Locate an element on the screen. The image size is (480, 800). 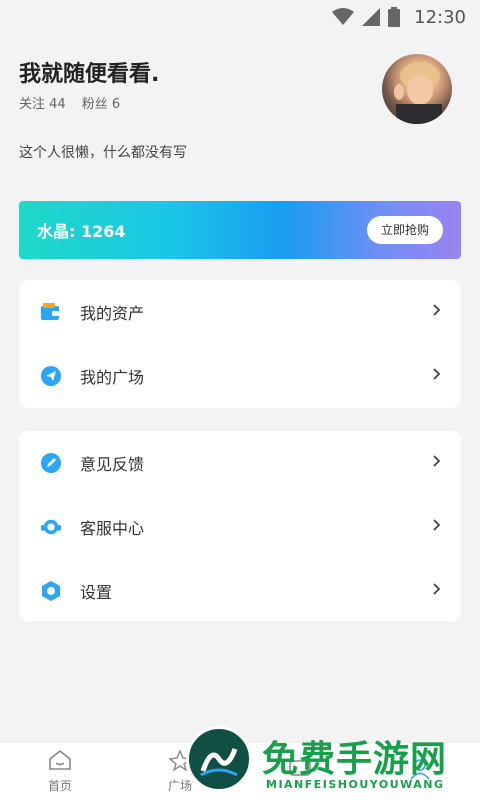
wallet-icon is located at coordinates (51, 312).